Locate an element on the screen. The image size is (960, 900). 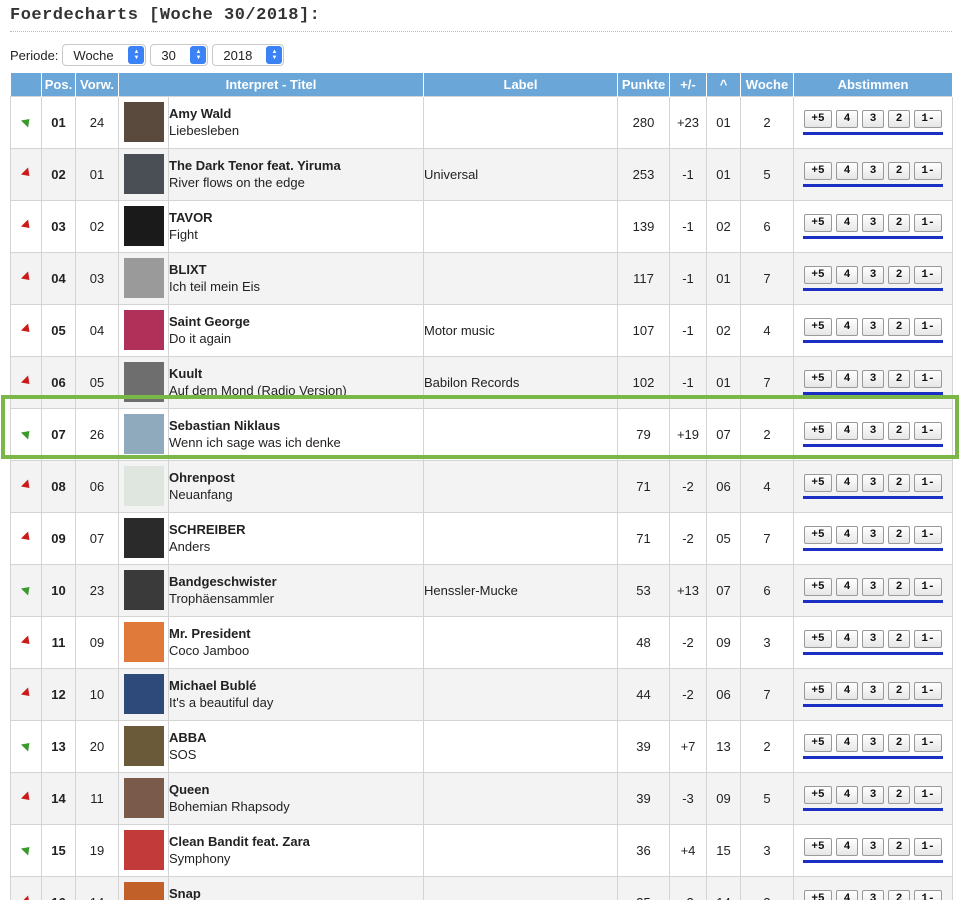
artist-name: Queen is located at coordinates (296, 789).